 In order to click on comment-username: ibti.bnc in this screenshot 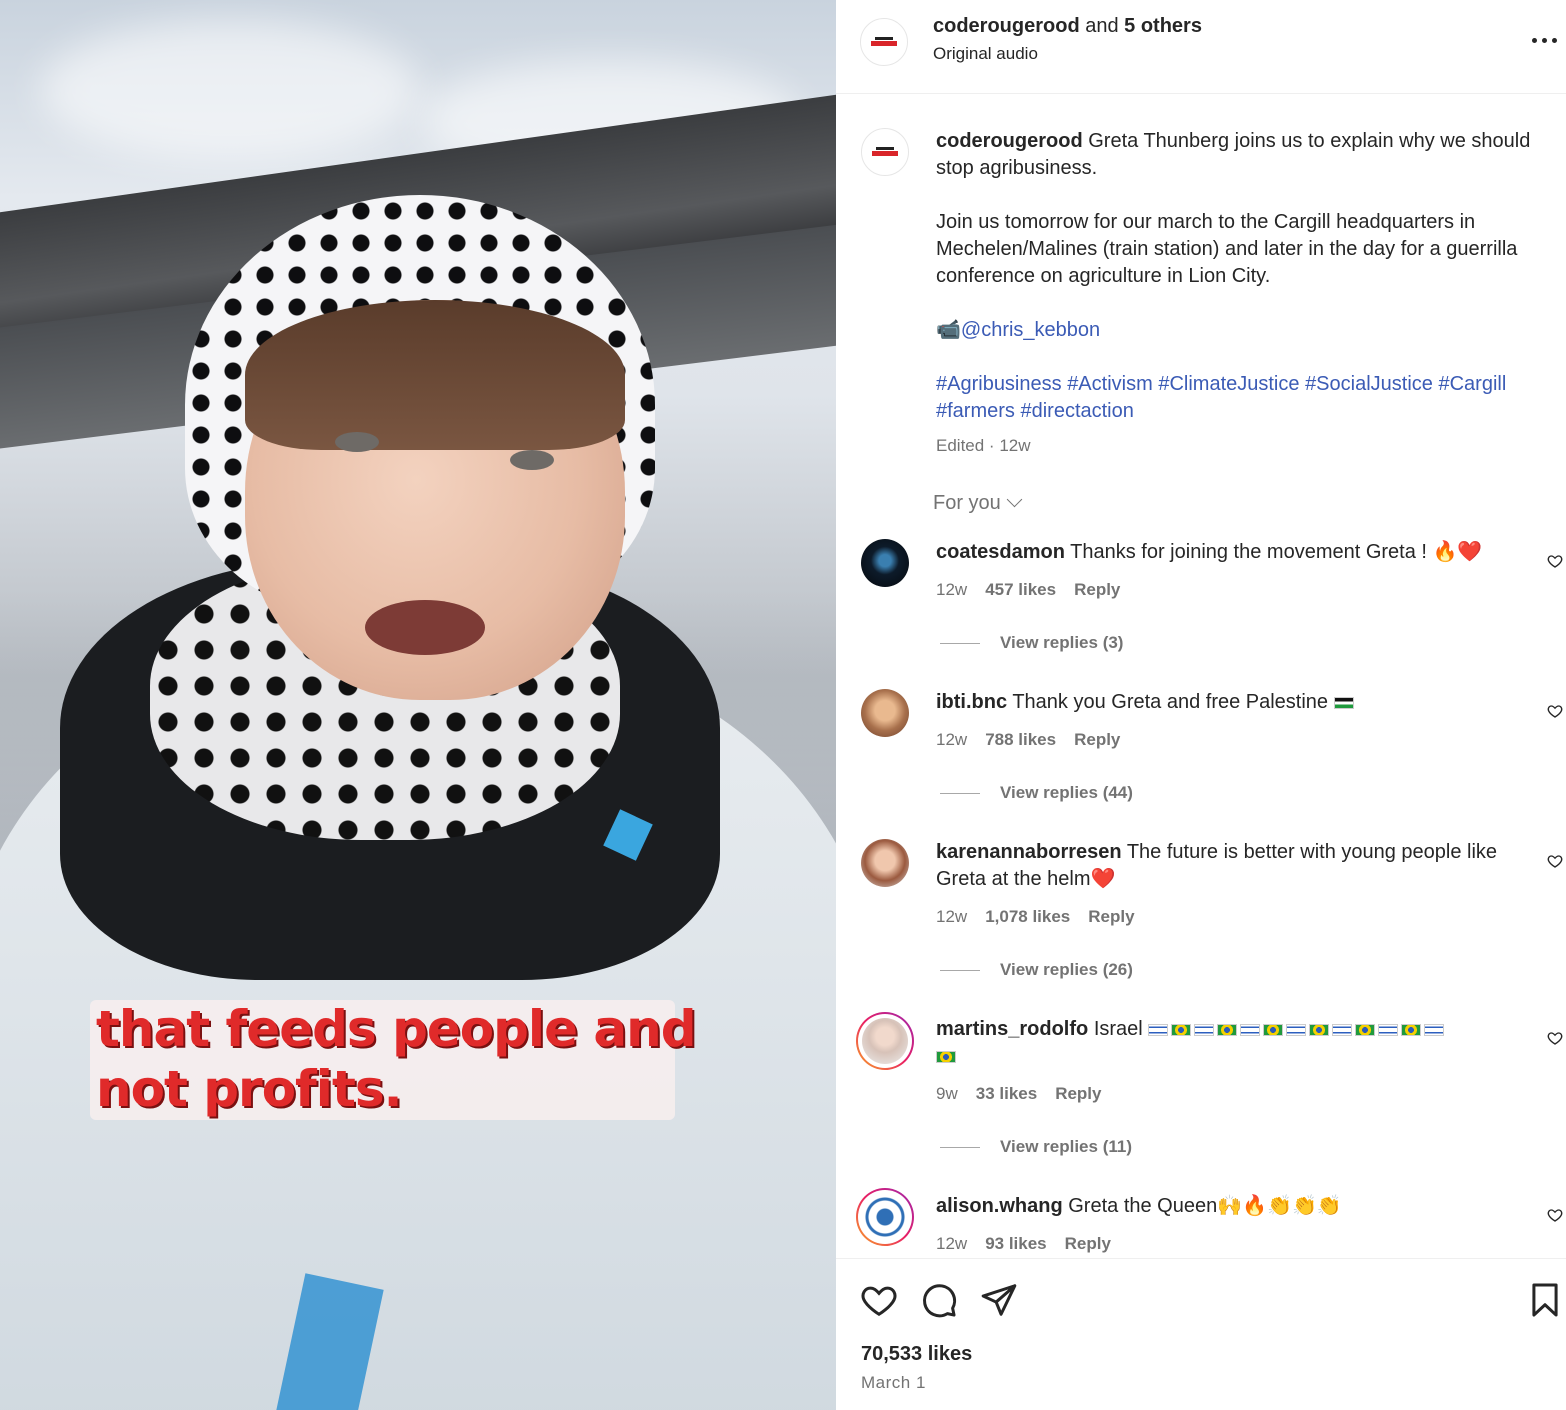, I will do `click(971, 702)`.